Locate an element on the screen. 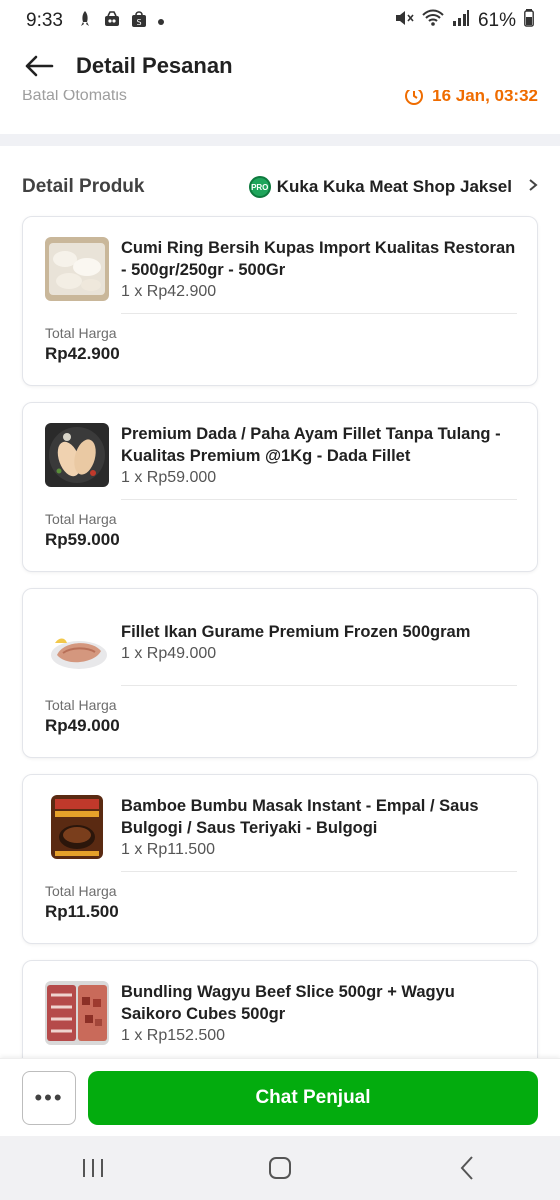 The image size is (560, 1200). total-value: Rp59.000 is located at coordinates (82, 539).